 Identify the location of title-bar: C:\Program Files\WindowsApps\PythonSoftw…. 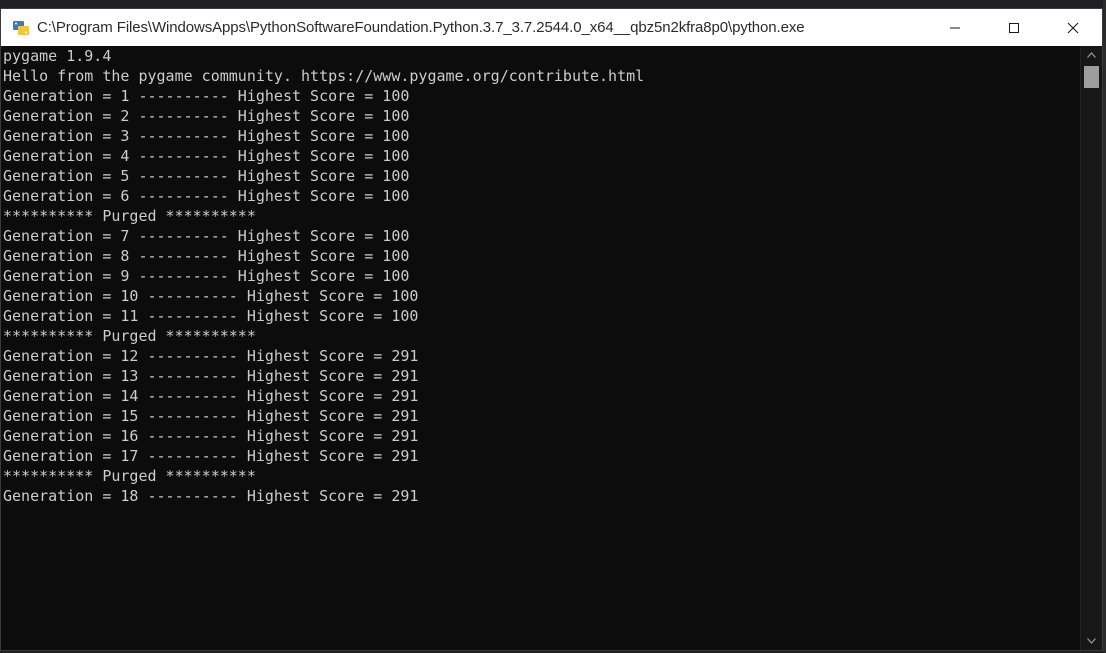
(551, 27).